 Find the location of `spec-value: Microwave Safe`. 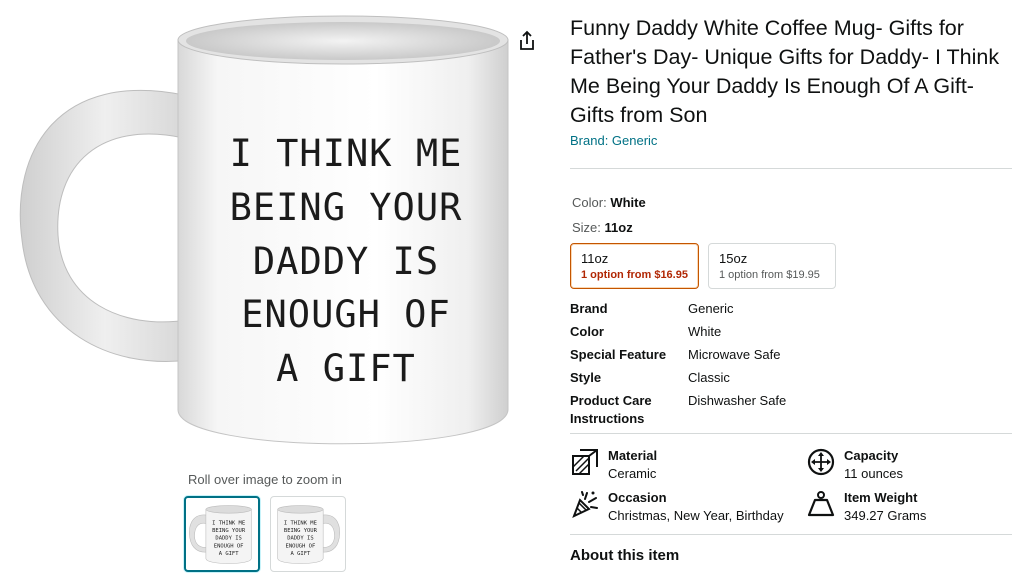

spec-value: Microwave Safe is located at coordinates (734, 354).